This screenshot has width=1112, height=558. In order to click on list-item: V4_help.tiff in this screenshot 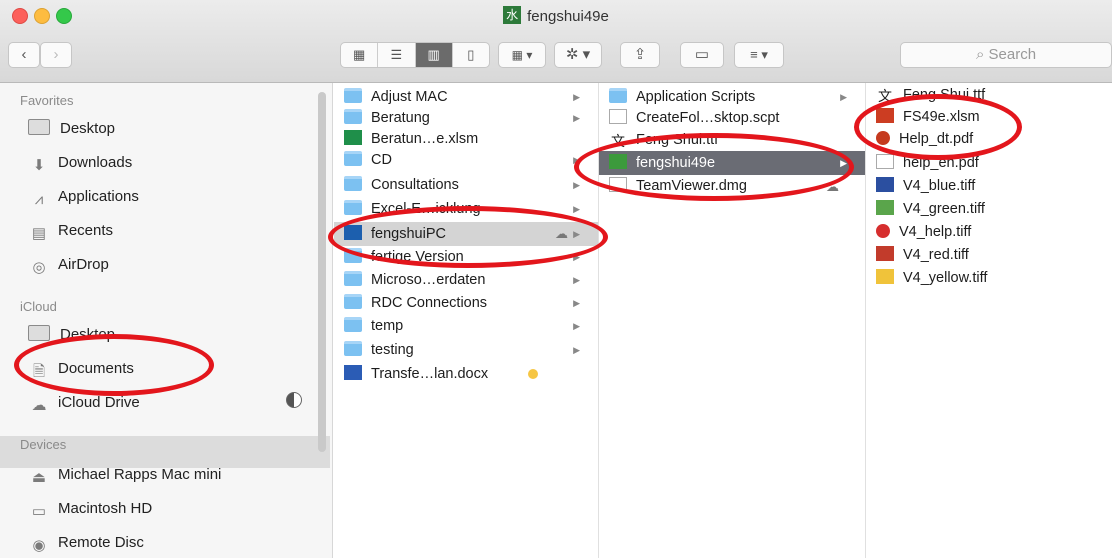, I will do `click(989, 232)`.